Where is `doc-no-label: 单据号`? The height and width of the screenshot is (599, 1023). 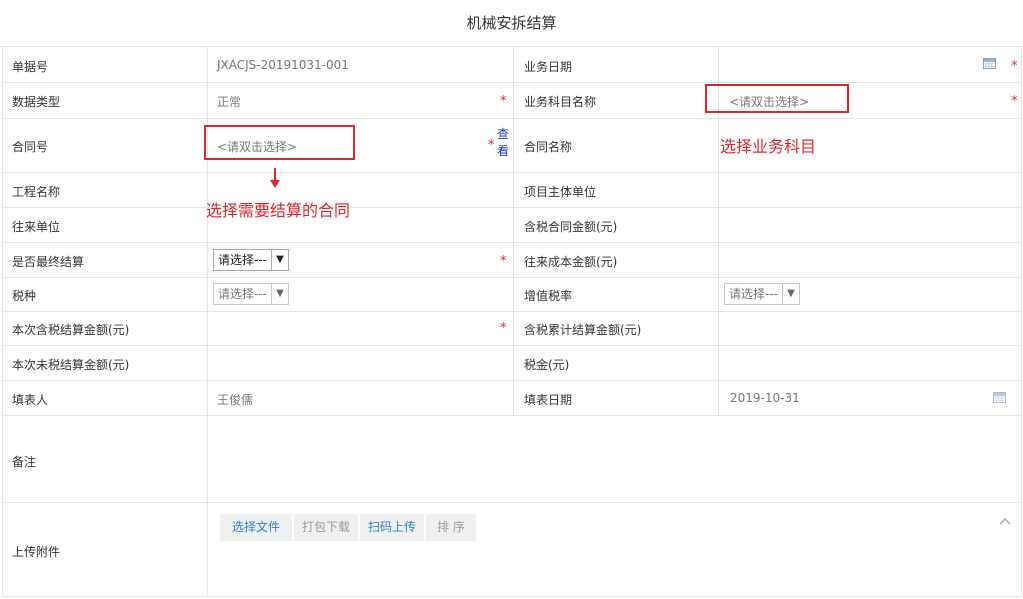 doc-no-label: 单据号 is located at coordinates (30, 67).